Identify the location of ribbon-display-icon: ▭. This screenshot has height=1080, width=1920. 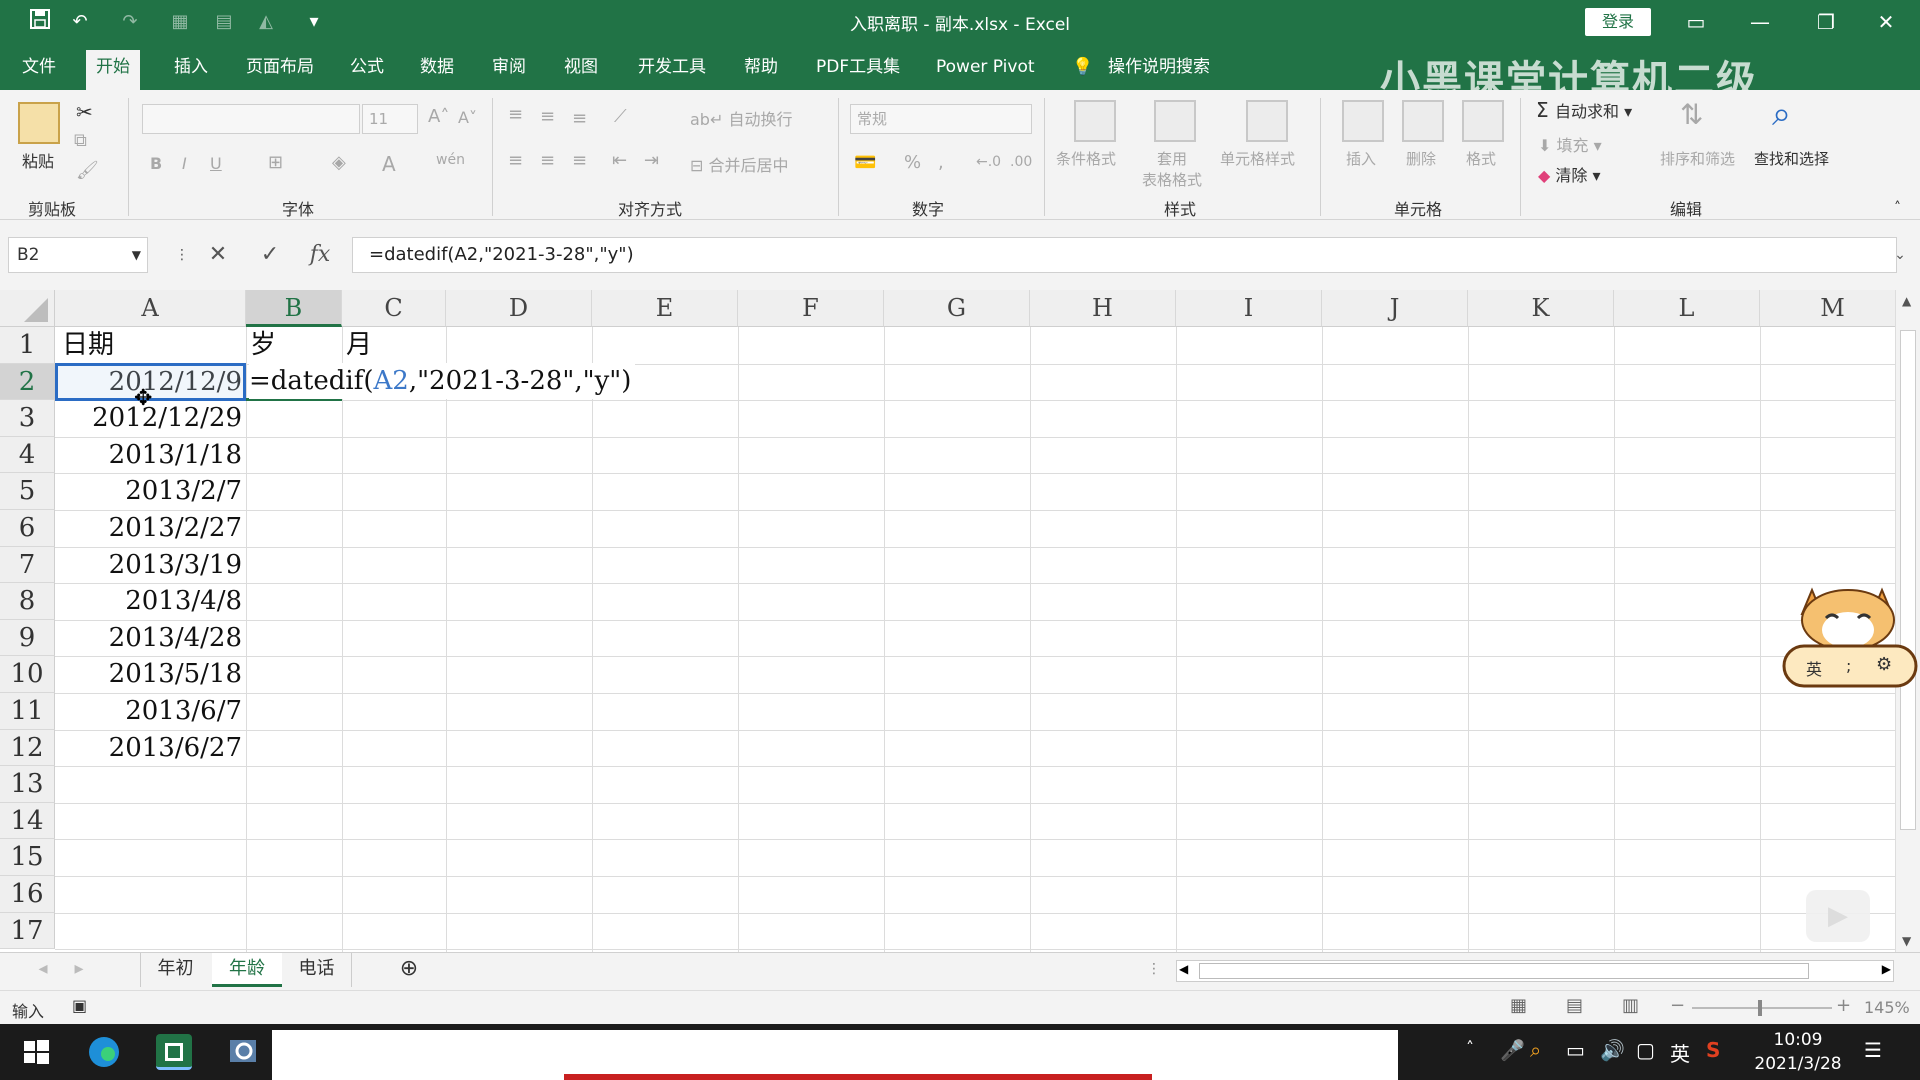
(1696, 22).